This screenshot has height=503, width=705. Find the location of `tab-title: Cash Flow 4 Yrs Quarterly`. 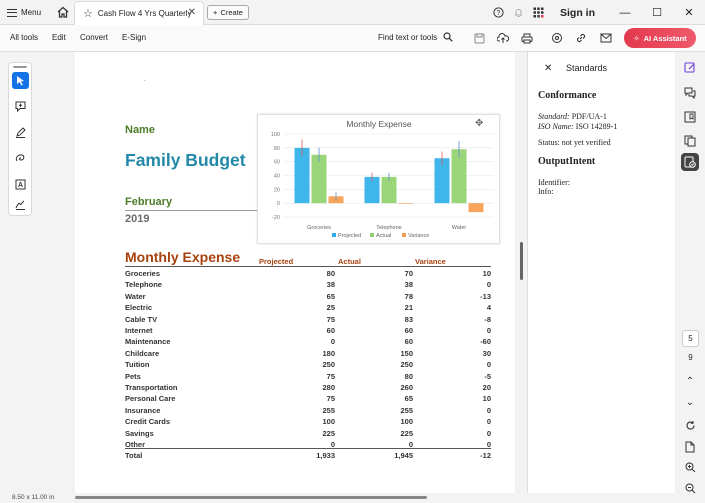

tab-title: Cash Flow 4 Yrs Quarterly is located at coordinates (144, 13).